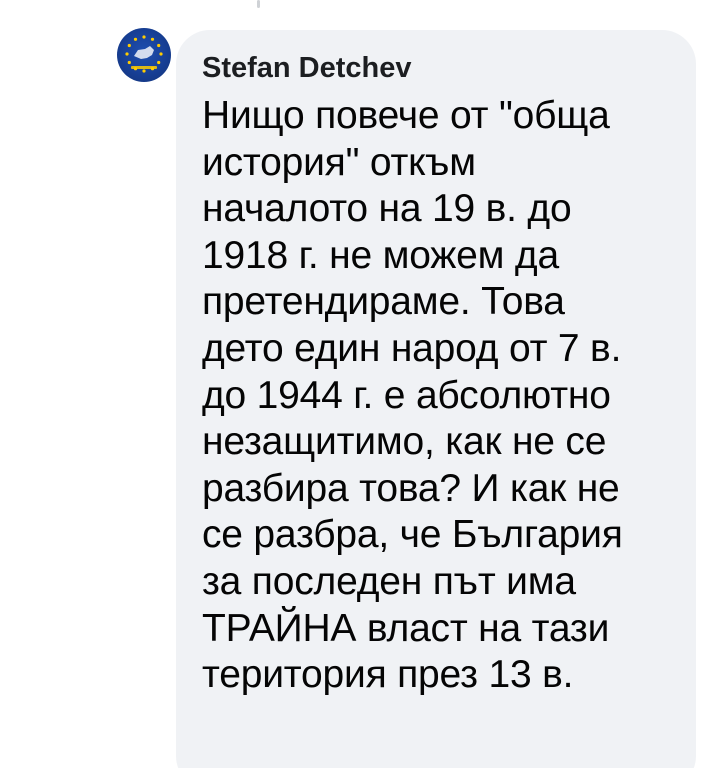  What do you see at coordinates (389, 581) in the screenshot?
I see `comment-text-line: за последен път има` at bounding box center [389, 581].